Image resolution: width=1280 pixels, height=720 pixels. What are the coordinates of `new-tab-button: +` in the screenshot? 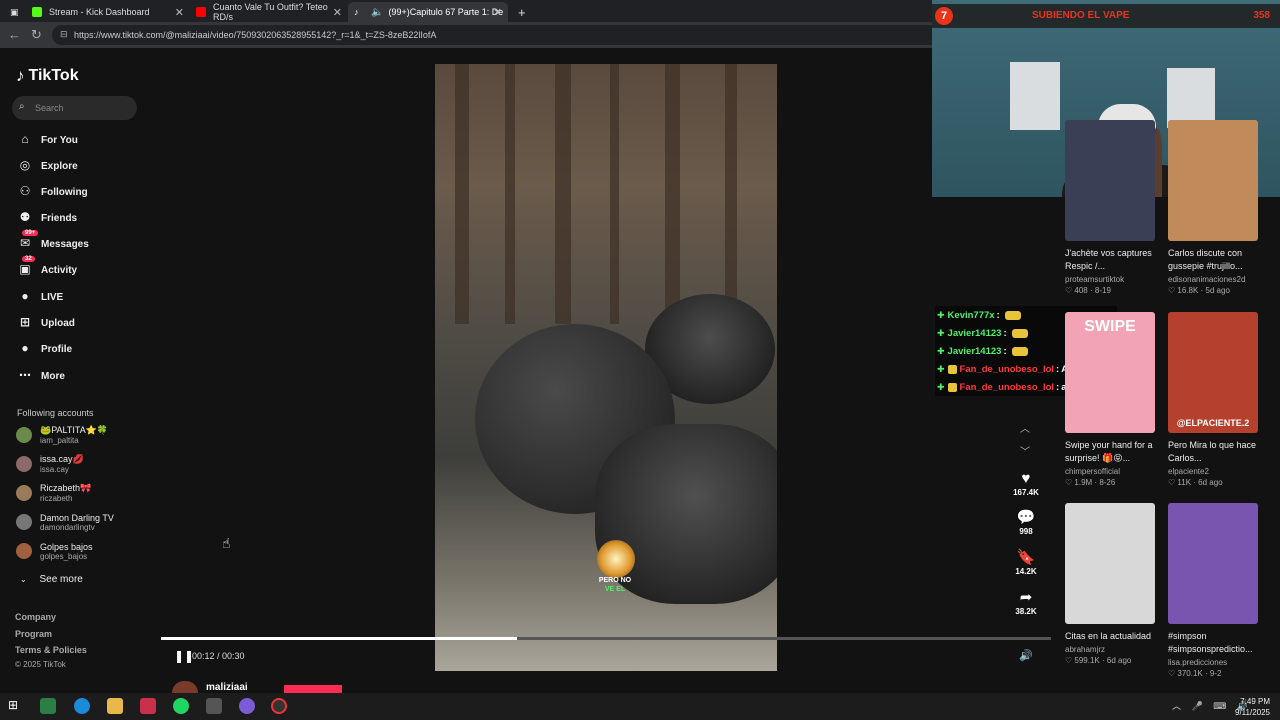 It's located at (520, 12).